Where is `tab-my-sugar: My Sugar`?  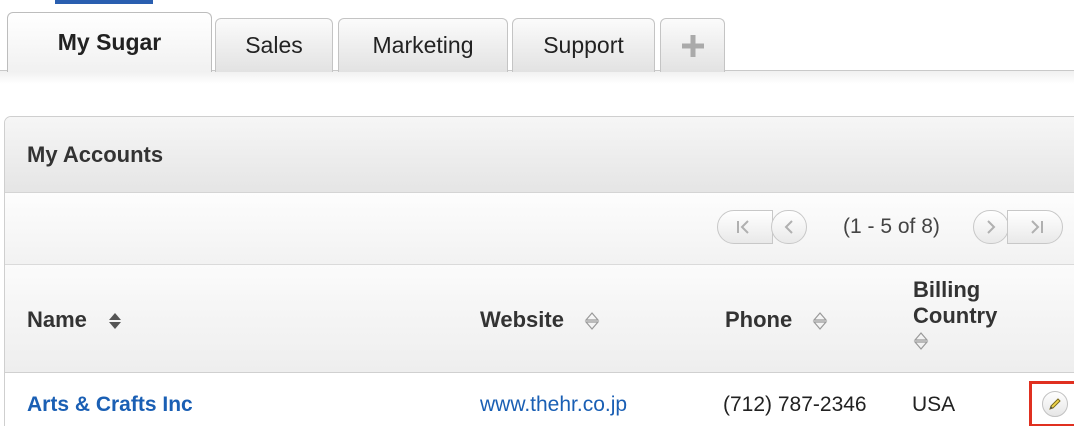
tab-my-sugar: My Sugar is located at coordinates (109, 42).